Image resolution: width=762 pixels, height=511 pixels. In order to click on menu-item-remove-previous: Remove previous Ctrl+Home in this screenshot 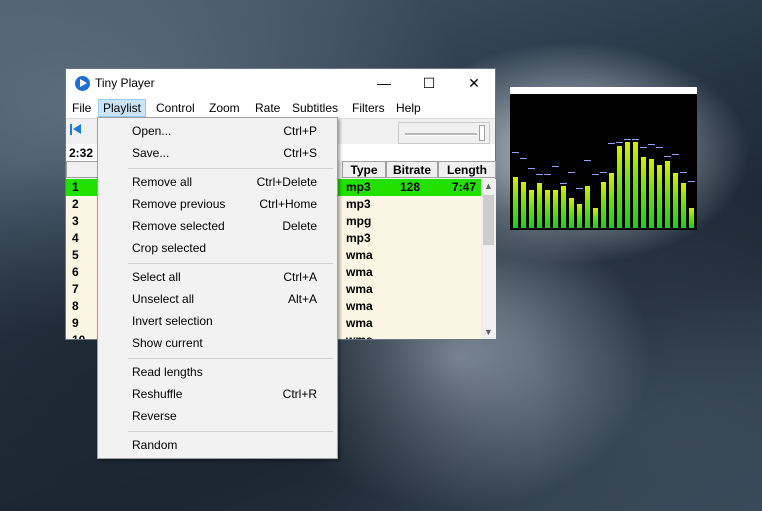, I will do `click(217, 204)`.